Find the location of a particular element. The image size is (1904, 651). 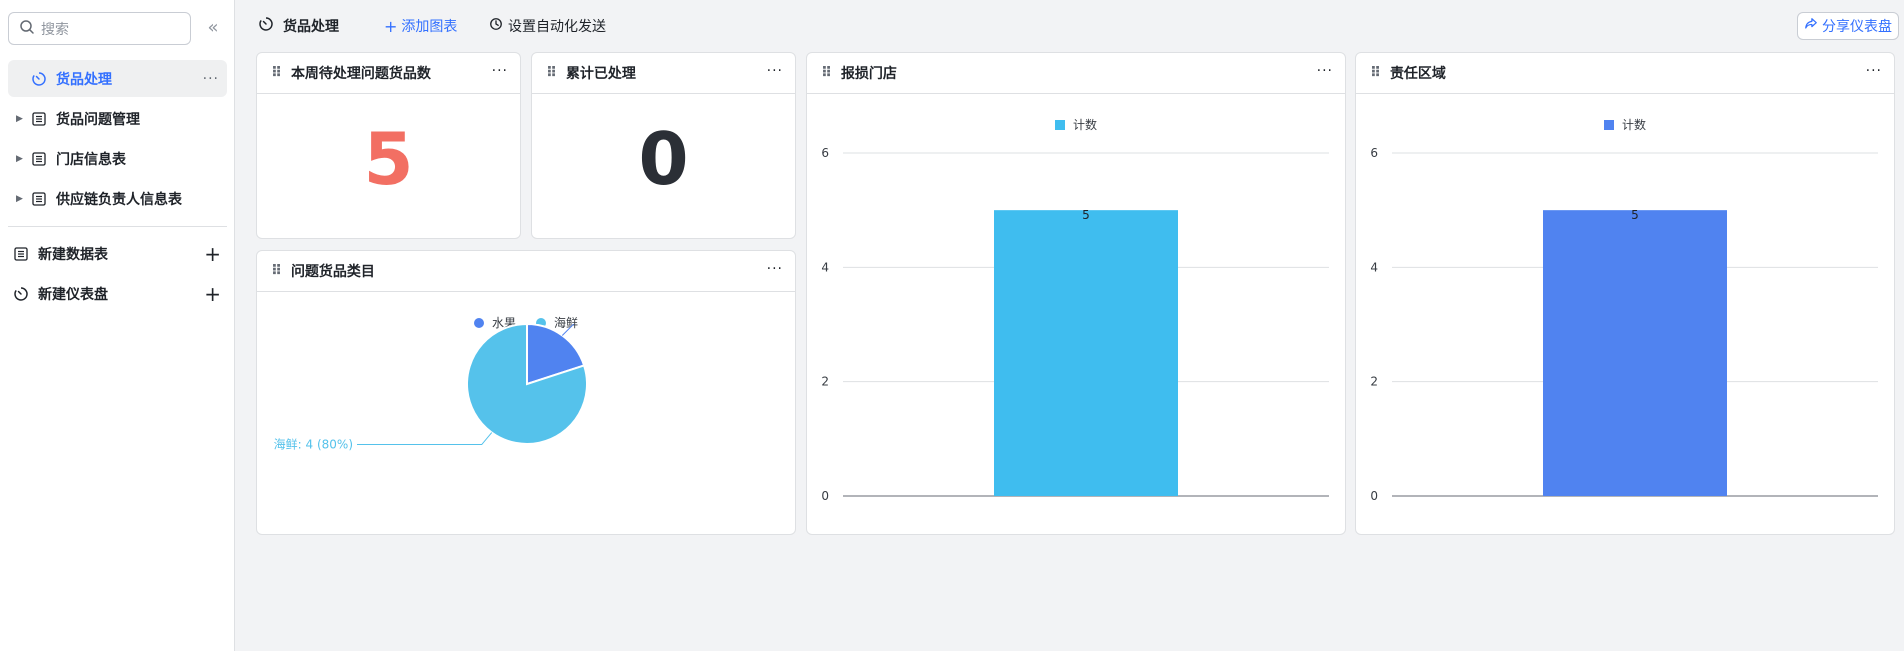

sidebar-item-supply-chain: ▶ 供应链负责人信息表 is located at coordinates (117, 198).